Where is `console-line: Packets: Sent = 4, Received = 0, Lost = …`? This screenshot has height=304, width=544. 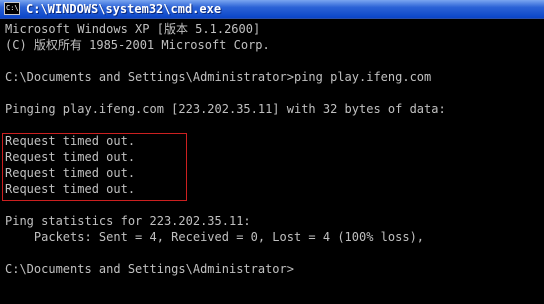 console-line: Packets: Sent = 4, Received = 0, Lost = … is located at coordinates (215, 237).